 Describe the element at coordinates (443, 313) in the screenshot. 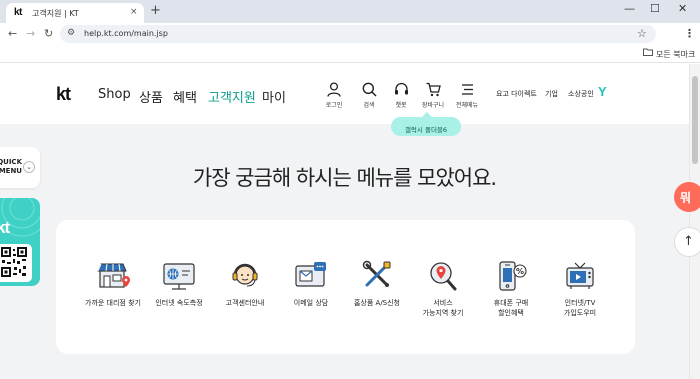

I see `menu-service-area-label-2: 가능지역 찾기` at that location.